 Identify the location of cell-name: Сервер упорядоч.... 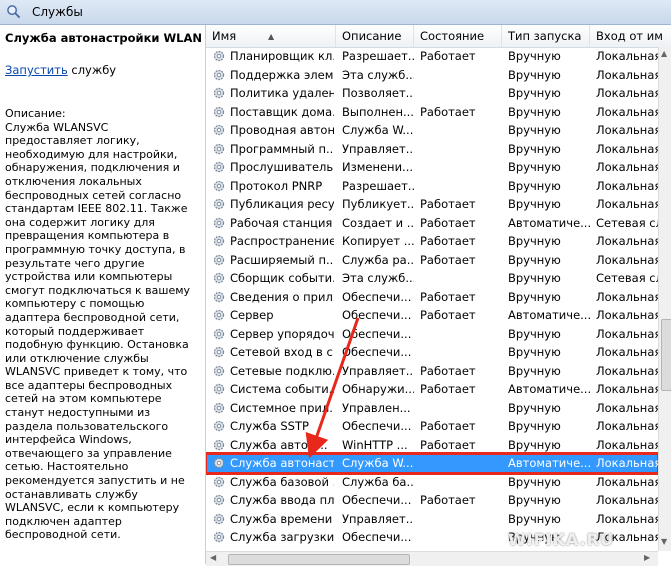
(282, 333).